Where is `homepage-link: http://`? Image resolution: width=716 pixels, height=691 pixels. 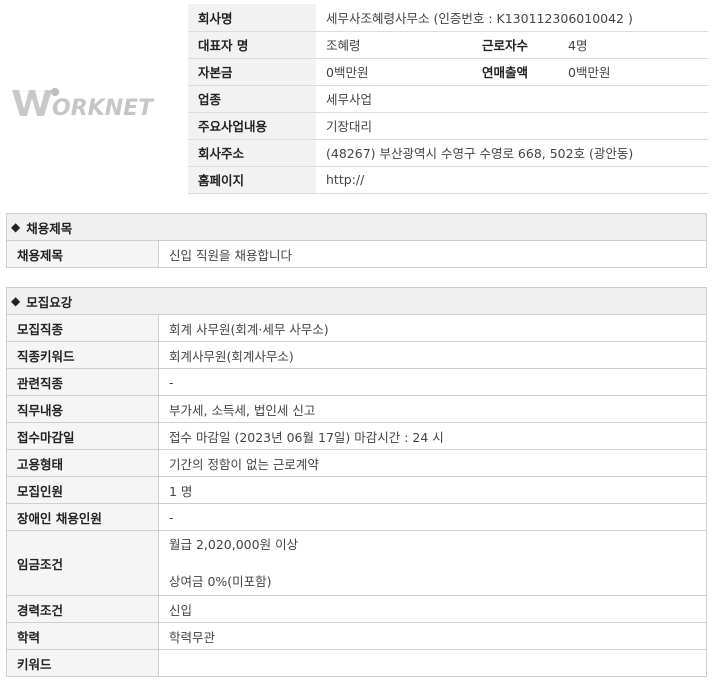
homepage-link: http:// is located at coordinates (512, 180).